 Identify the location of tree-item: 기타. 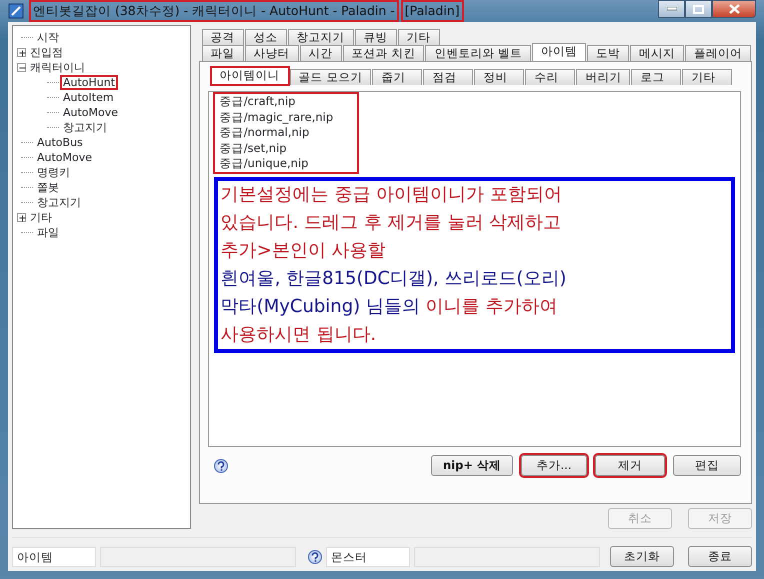
(41, 217).